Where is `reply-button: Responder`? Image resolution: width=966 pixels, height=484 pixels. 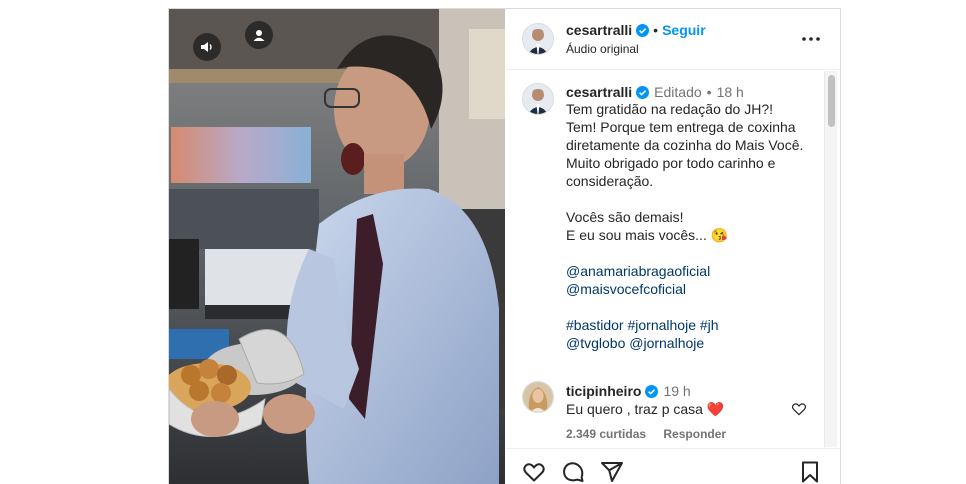
reply-button: Responder is located at coordinates (694, 434).